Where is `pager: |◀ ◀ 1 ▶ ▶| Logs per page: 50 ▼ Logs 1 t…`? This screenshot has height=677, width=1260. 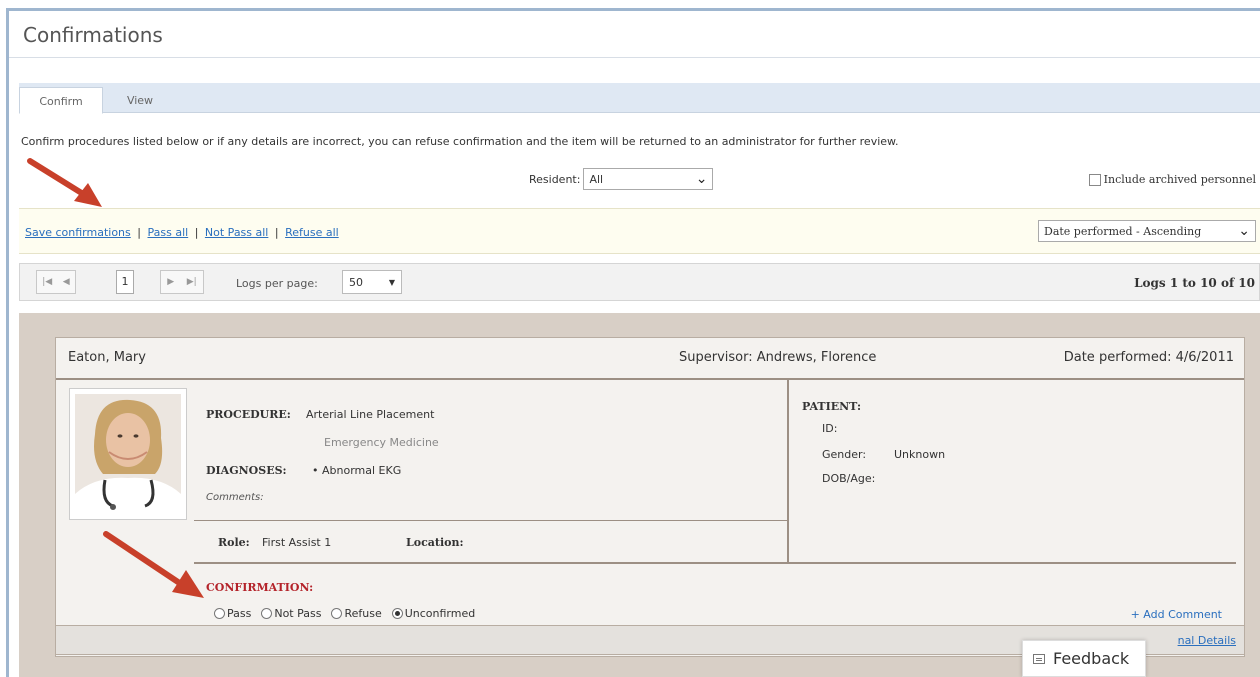
pager: |◀ ◀ 1 ▶ ▶| Logs per page: 50 ▼ Logs 1 t… is located at coordinates (639, 282).